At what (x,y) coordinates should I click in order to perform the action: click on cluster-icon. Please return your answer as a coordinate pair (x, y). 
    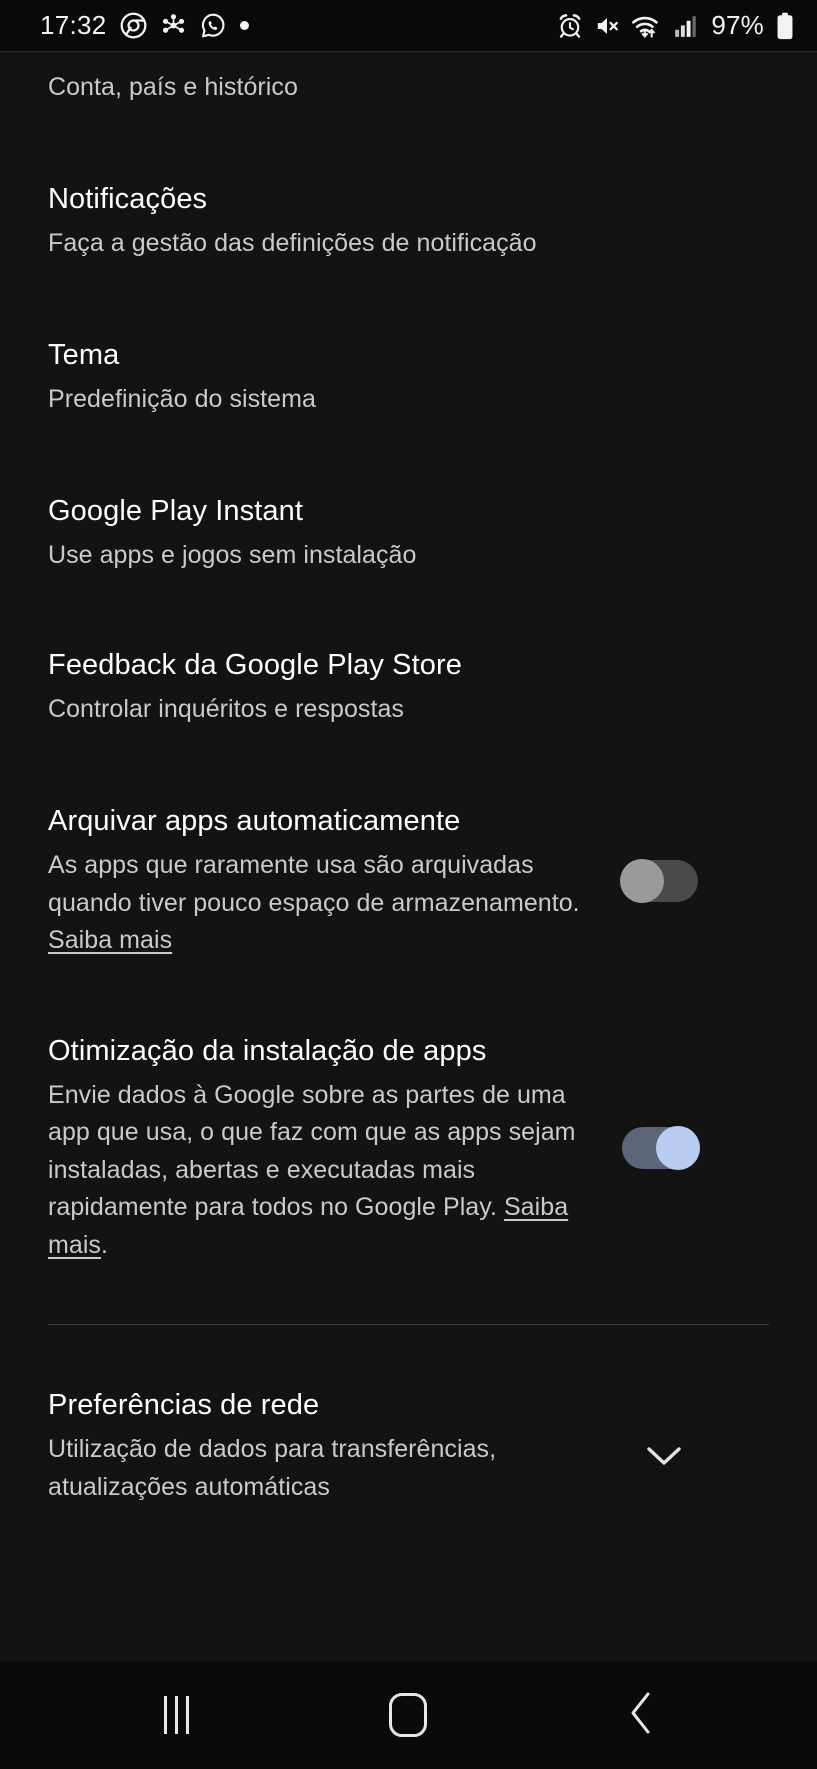
    Looking at the image, I should click on (173, 25).